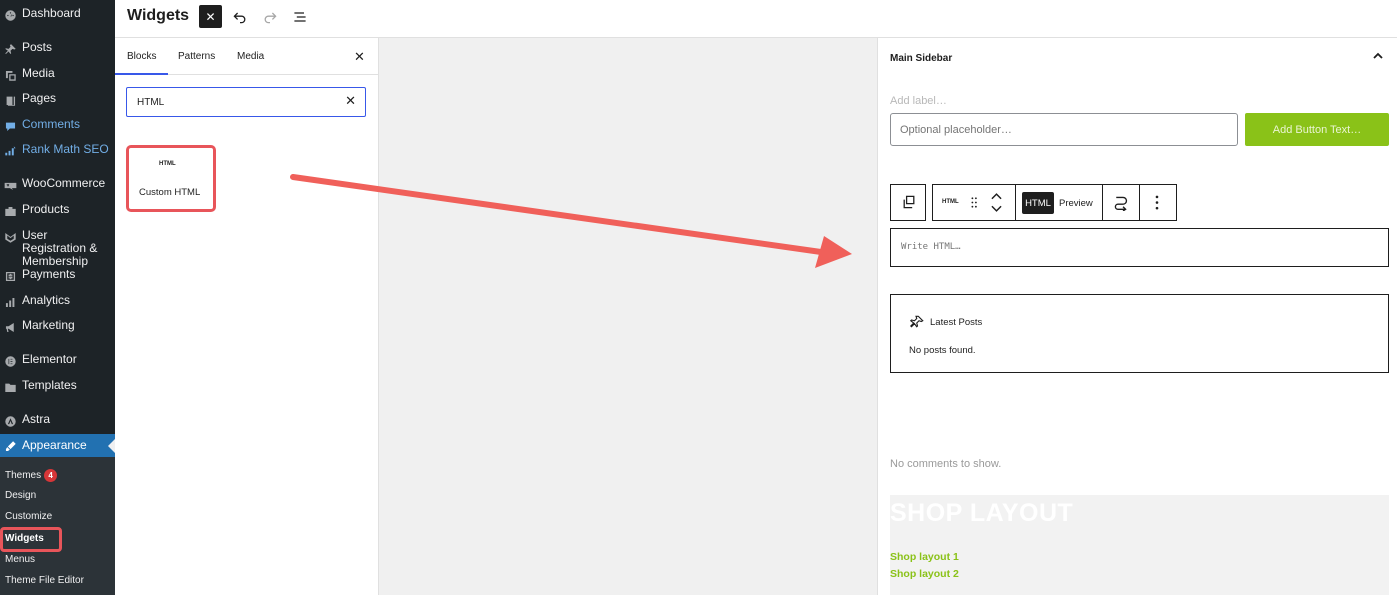 The width and height of the screenshot is (1397, 595). I want to click on menu-item-appearance: Appearance, so click(57, 445).